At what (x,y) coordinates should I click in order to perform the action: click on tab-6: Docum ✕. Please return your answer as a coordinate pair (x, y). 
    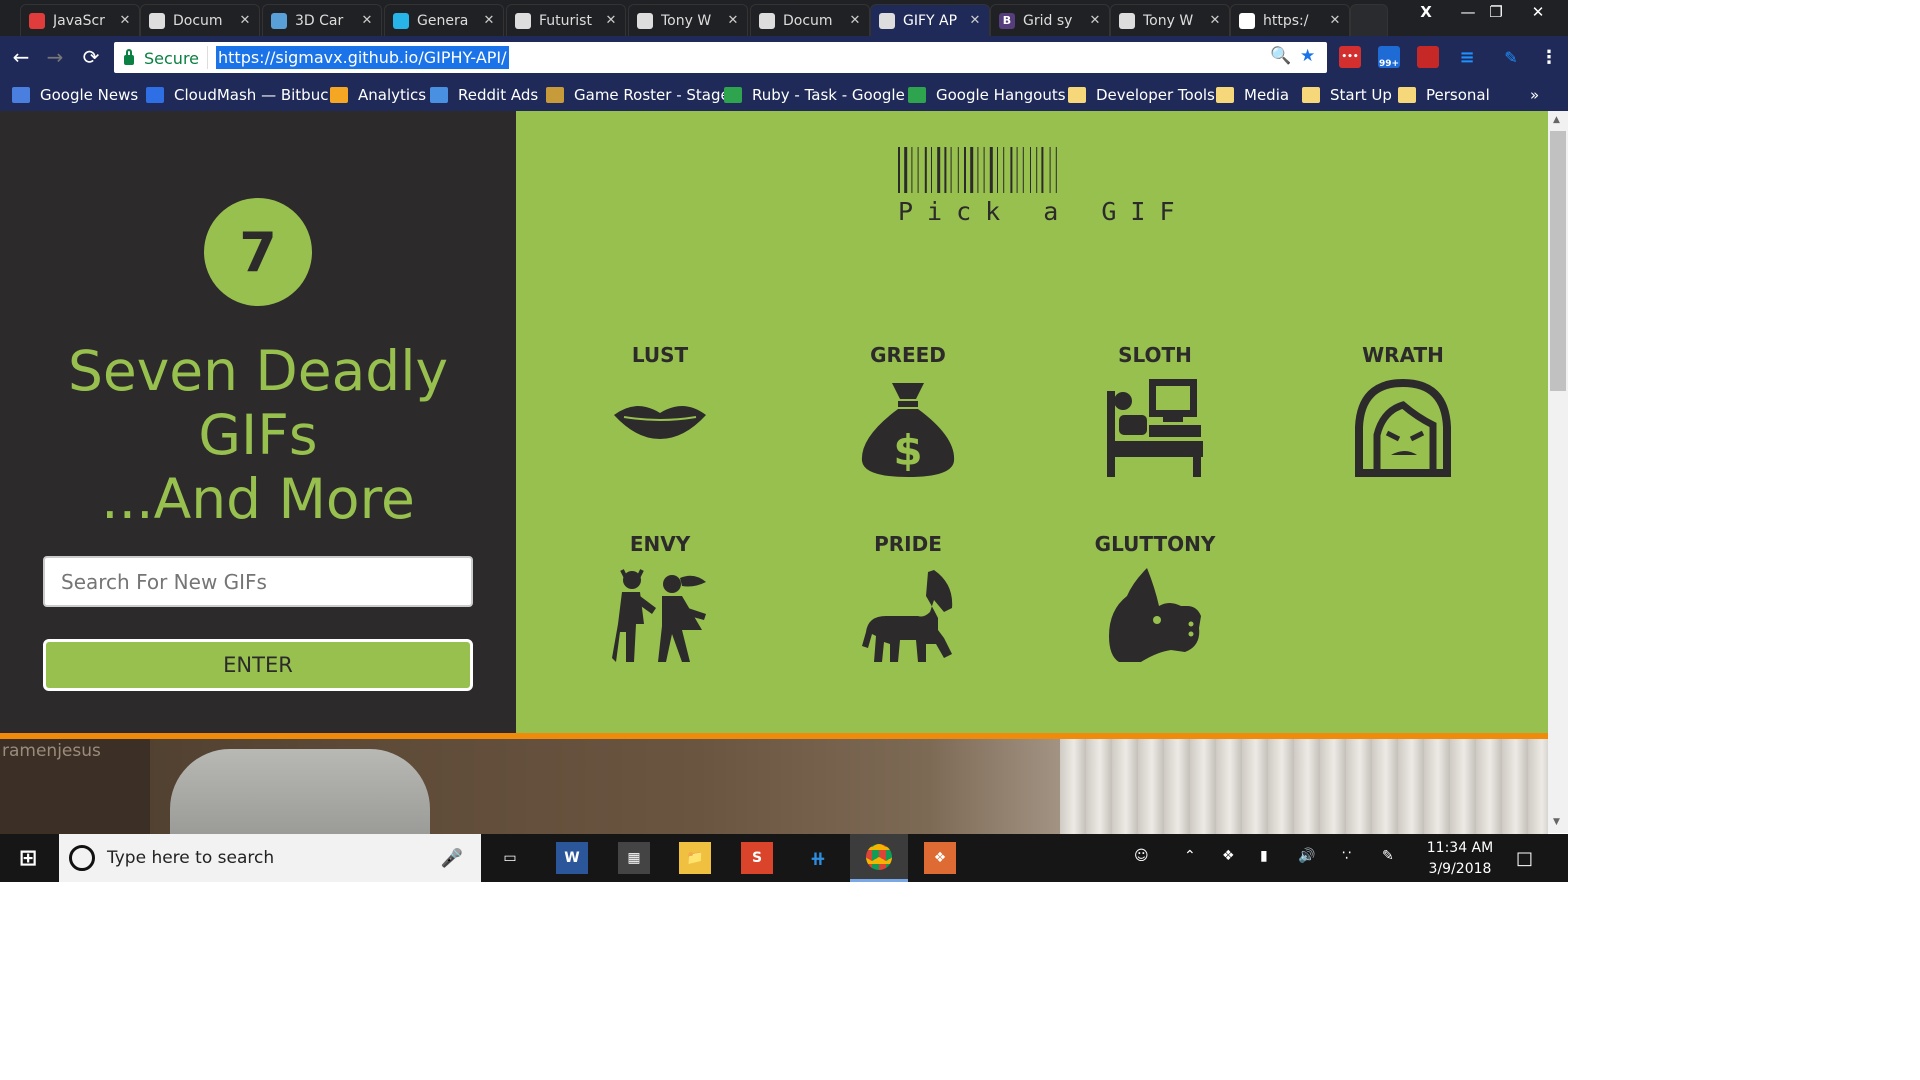
    Looking at the image, I should click on (810, 20).